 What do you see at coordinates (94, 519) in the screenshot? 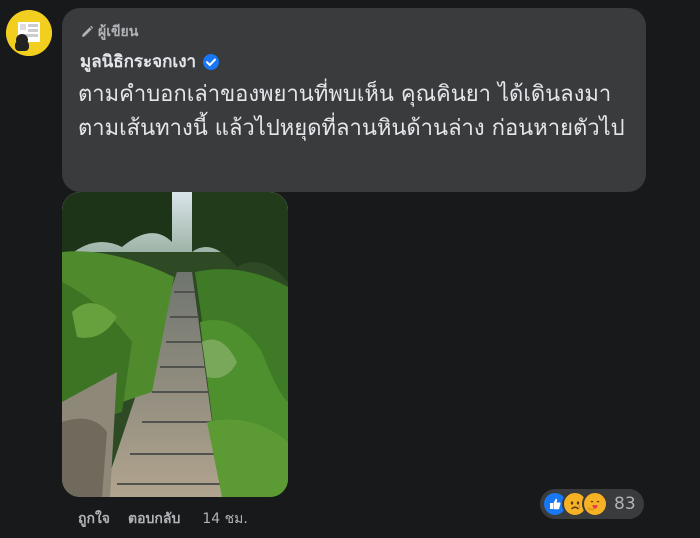
I see `like-button: ถูกใจ` at bounding box center [94, 519].